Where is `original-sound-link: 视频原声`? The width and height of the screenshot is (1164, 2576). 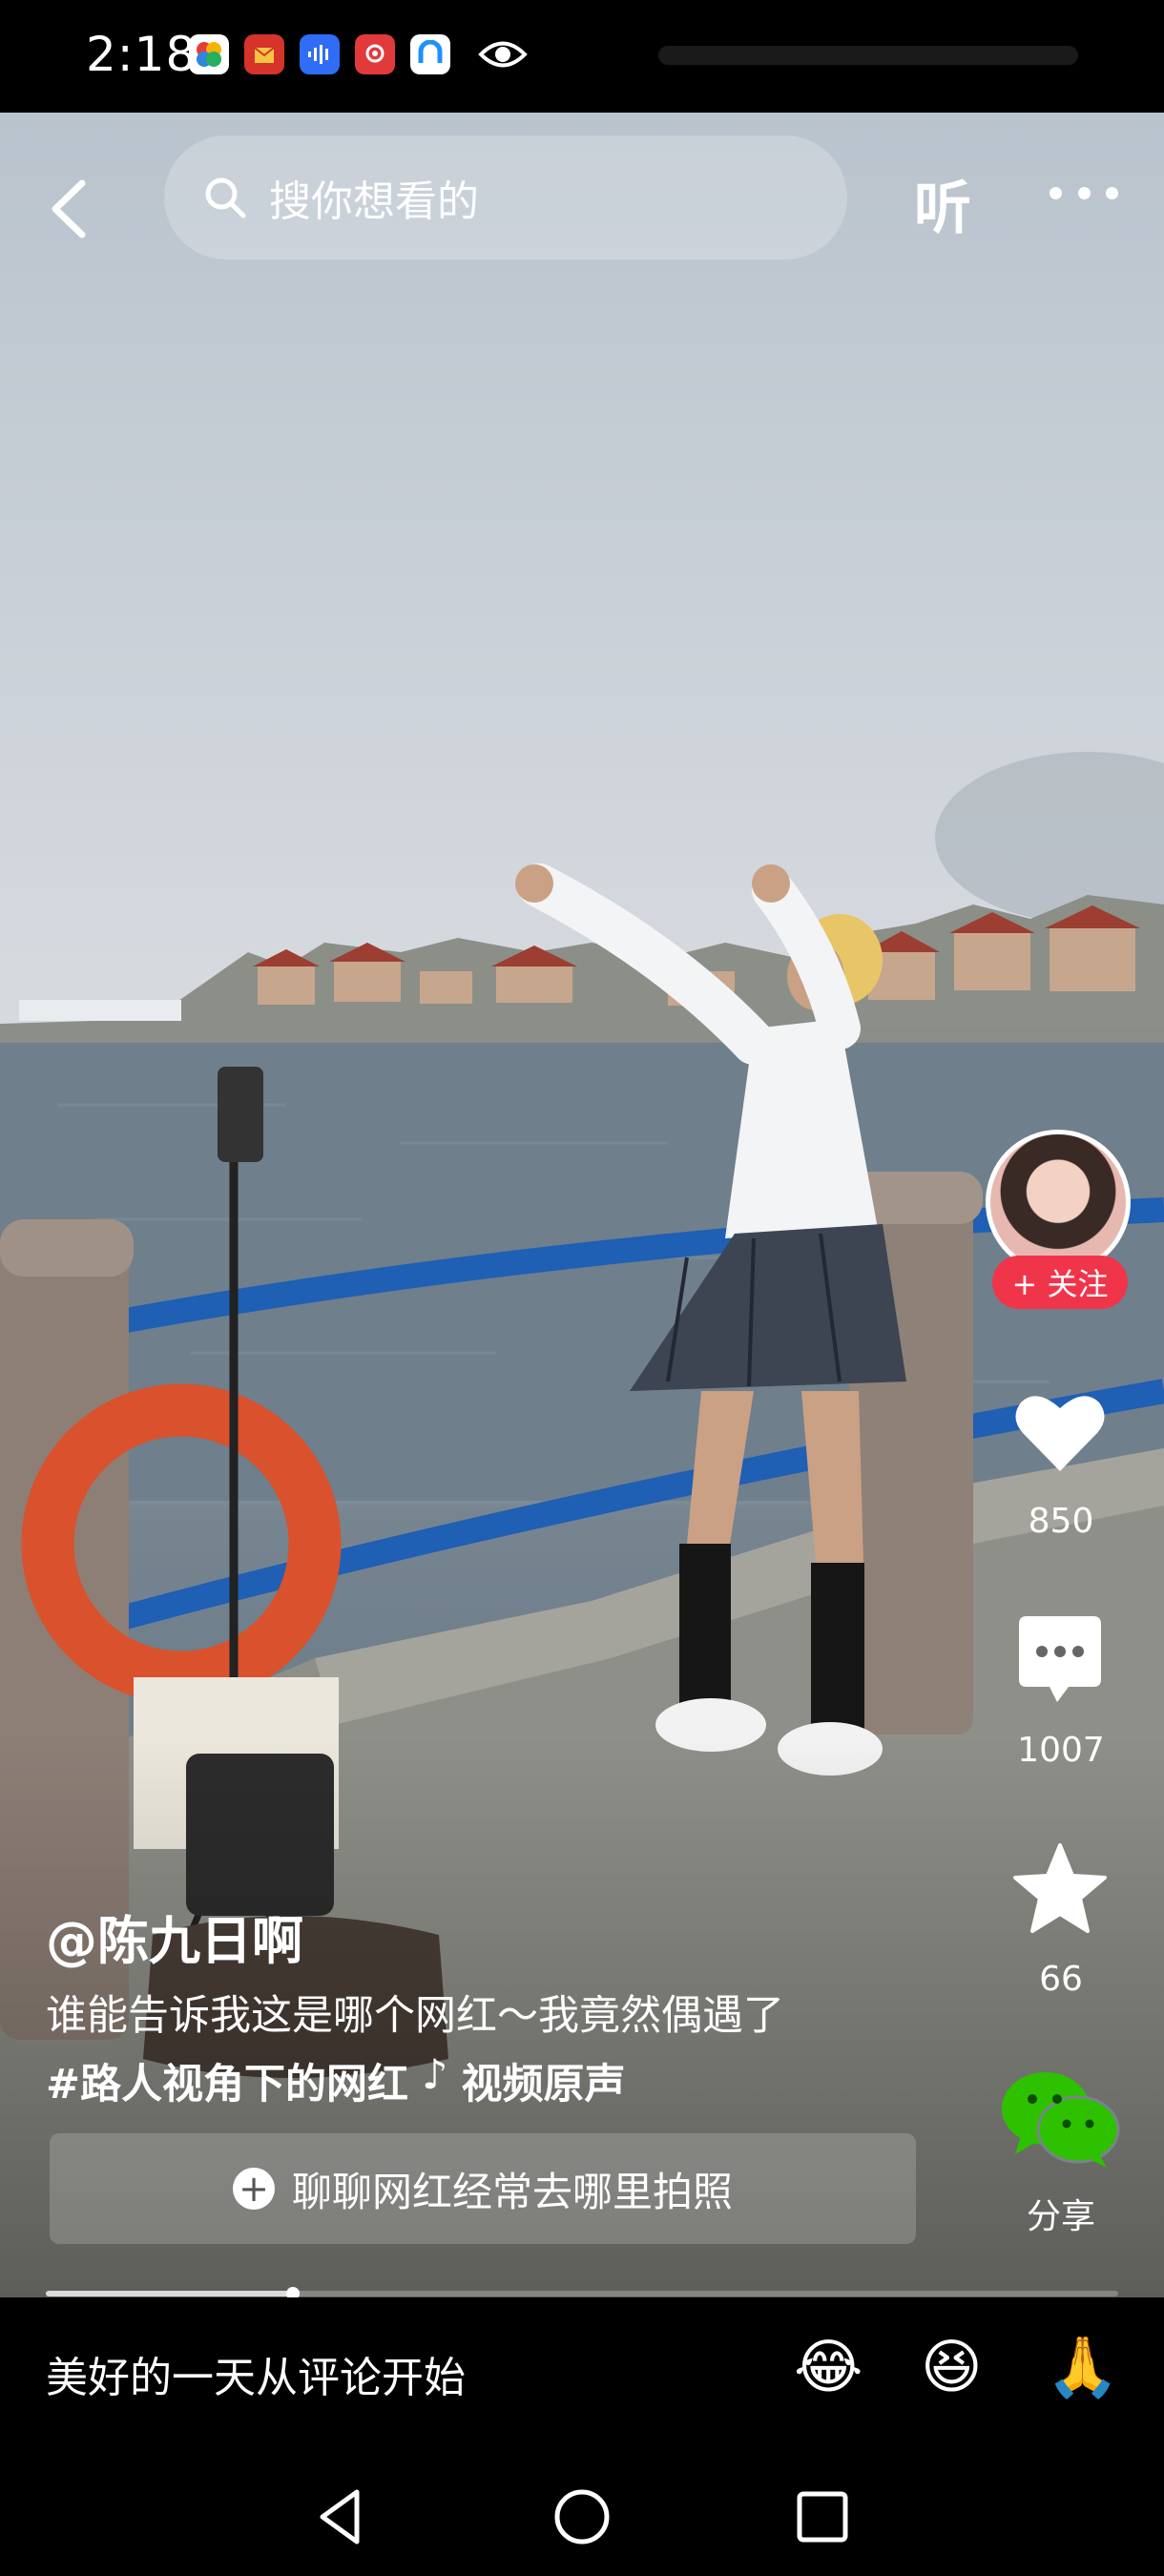
original-sound-link: 视频原声 is located at coordinates (543, 2080).